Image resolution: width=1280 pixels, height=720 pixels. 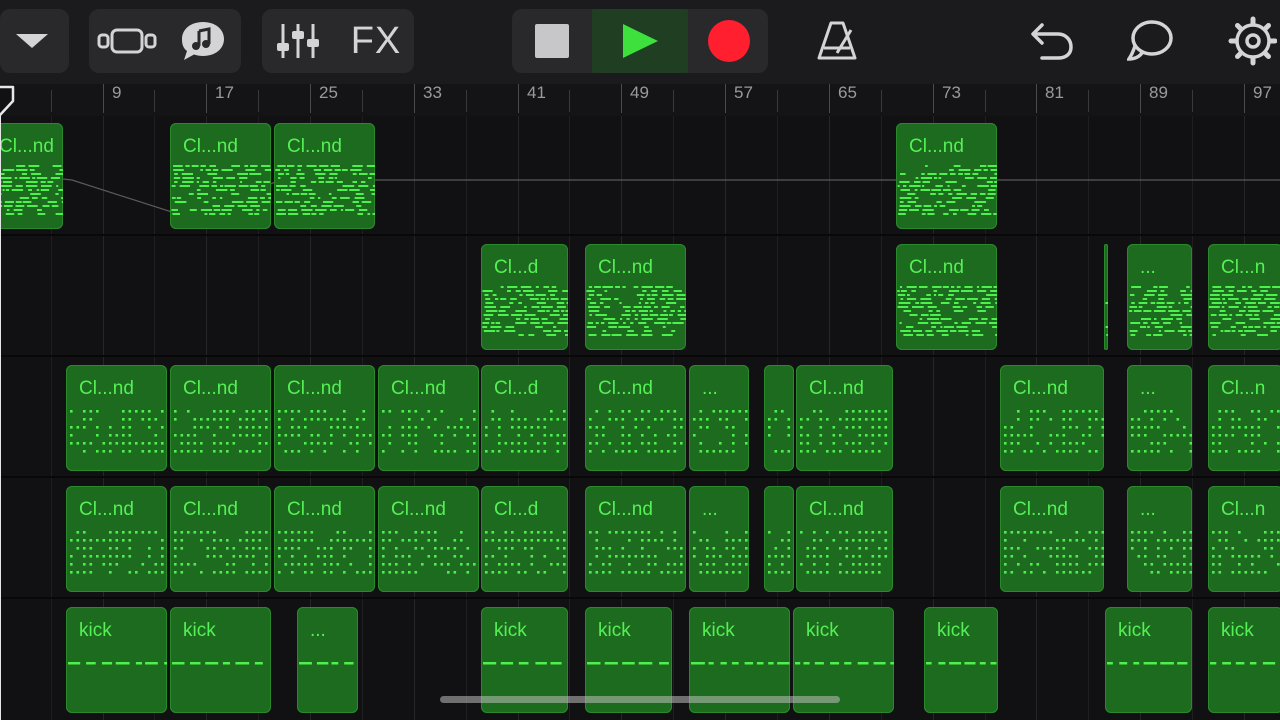 What do you see at coordinates (1262, 92) in the screenshot?
I see `bar-number: 97` at bounding box center [1262, 92].